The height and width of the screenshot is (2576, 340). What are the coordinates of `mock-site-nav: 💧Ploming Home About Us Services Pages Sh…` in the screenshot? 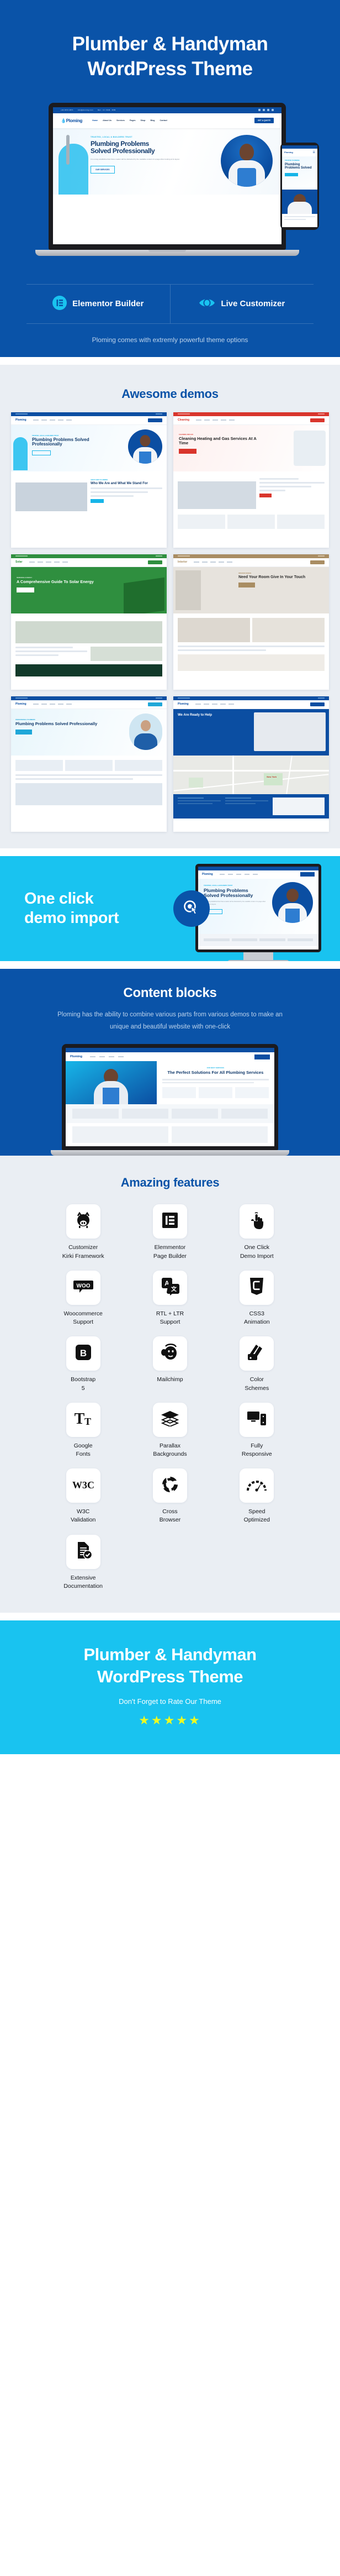 It's located at (167, 120).